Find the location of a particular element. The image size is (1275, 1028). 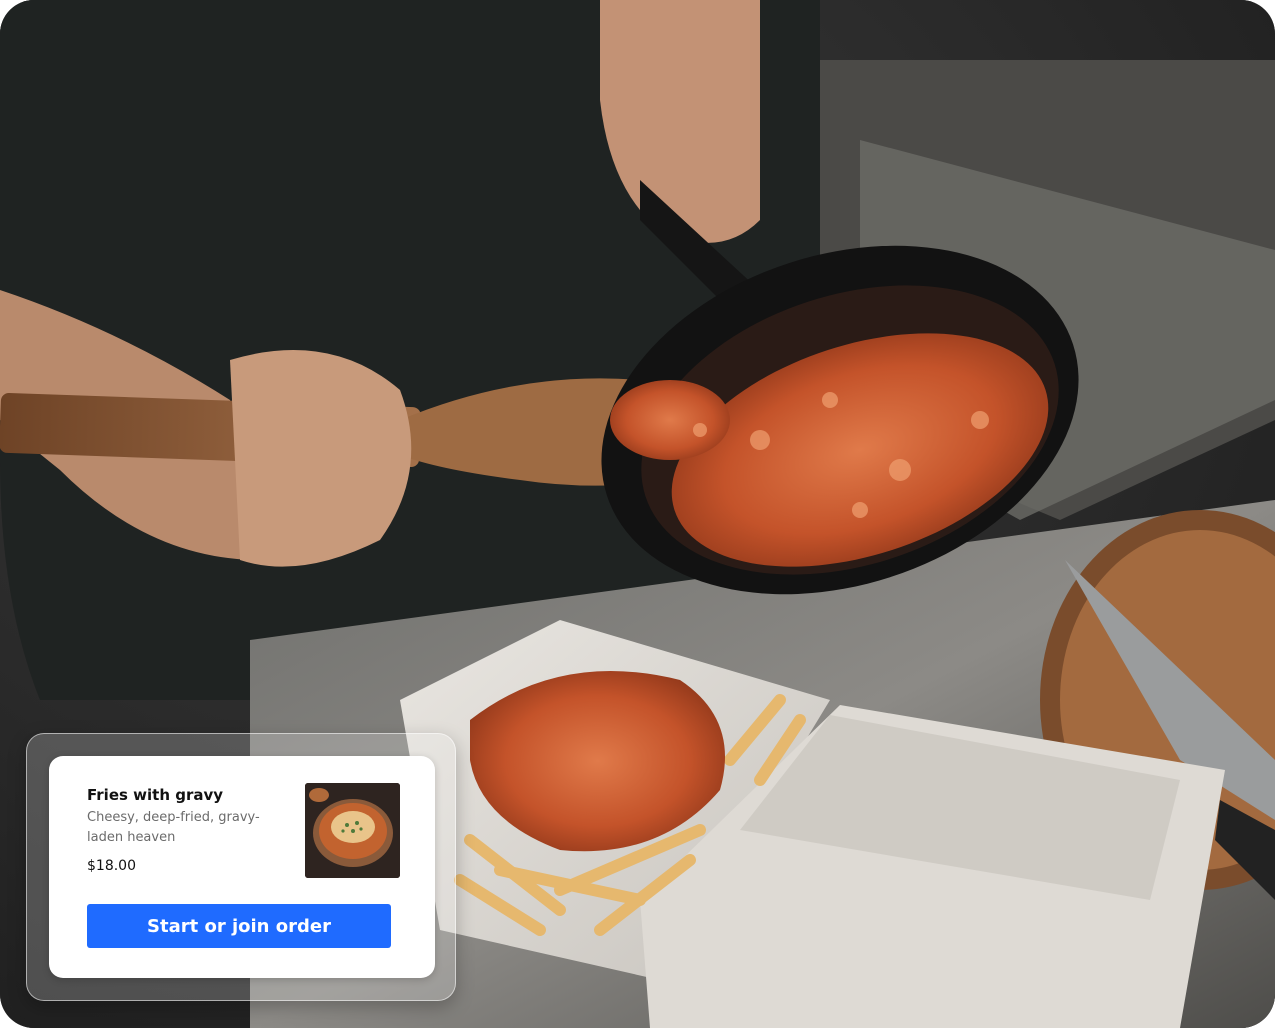

item-description: Cheesy, deep-fried, gravy-laden heaven is located at coordinates (173, 827).